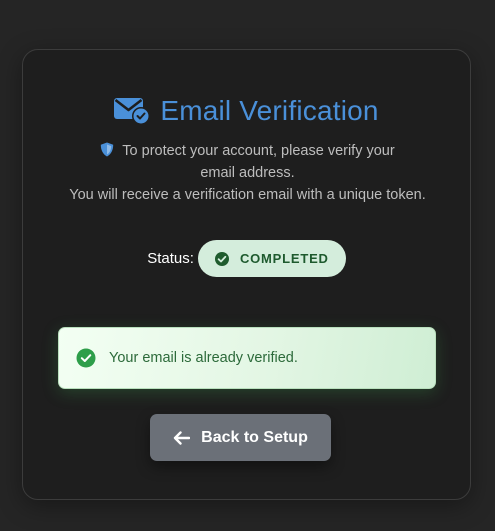 Image resolution: width=495 pixels, height=531 pixels. I want to click on envelope-check-icon, so click(132, 111).